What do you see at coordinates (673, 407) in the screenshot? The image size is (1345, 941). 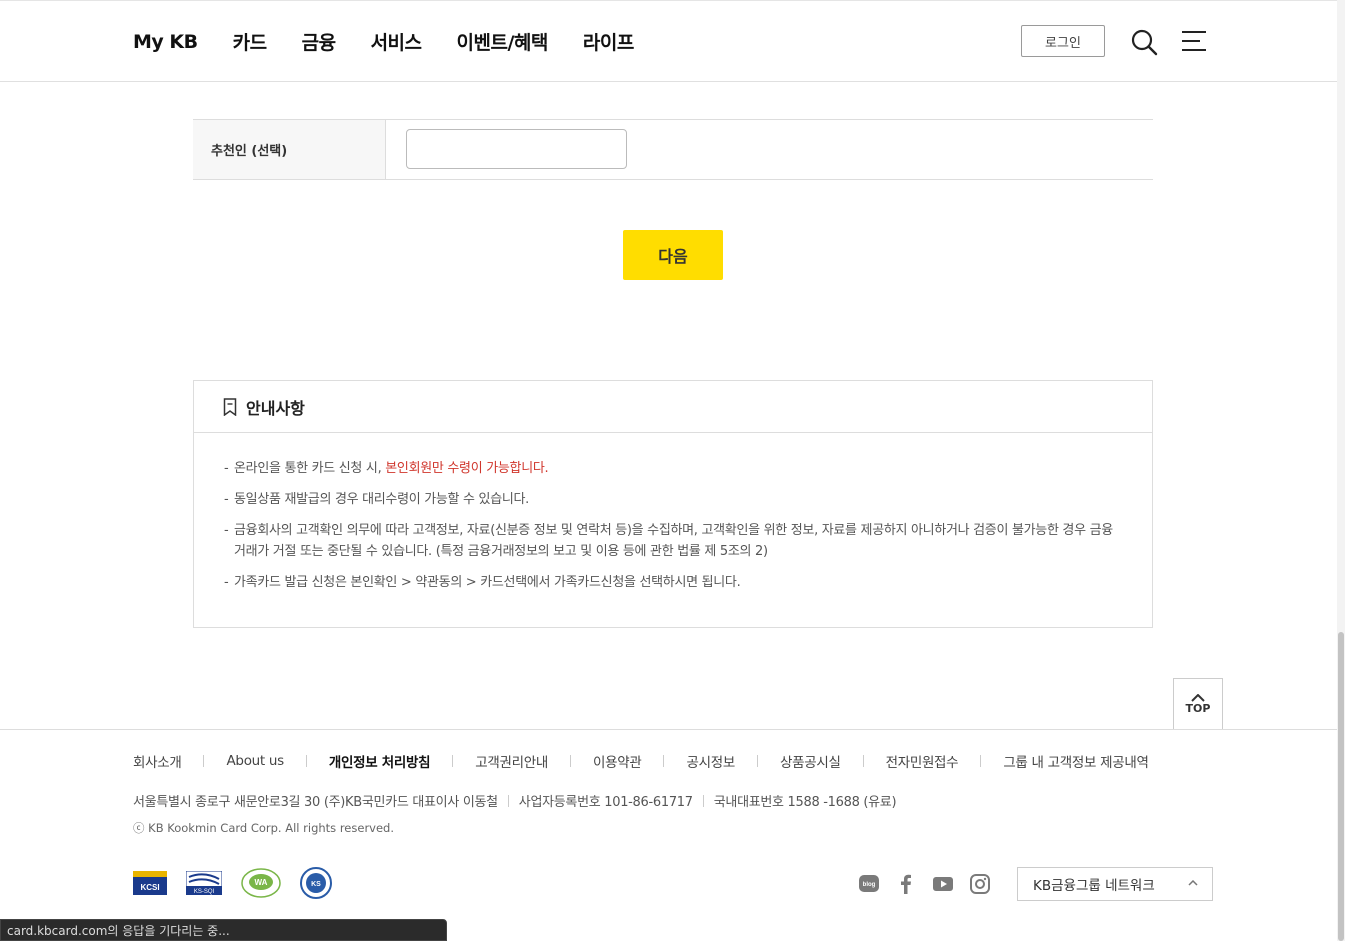 I see `notice-header: 안내사항` at bounding box center [673, 407].